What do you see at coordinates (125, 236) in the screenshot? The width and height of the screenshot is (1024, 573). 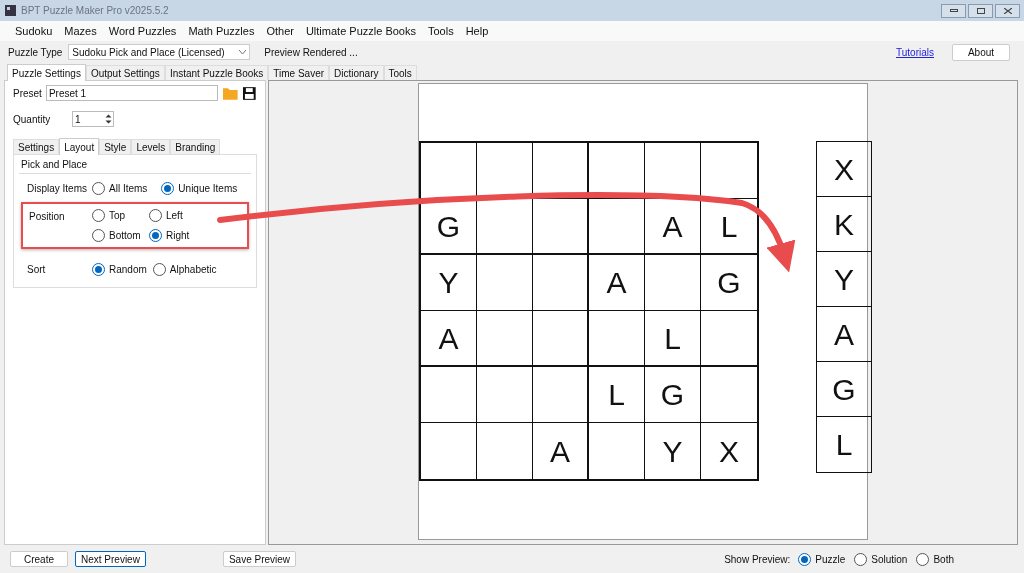 I see `radio-label: Bottom` at bounding box center [125, 236].